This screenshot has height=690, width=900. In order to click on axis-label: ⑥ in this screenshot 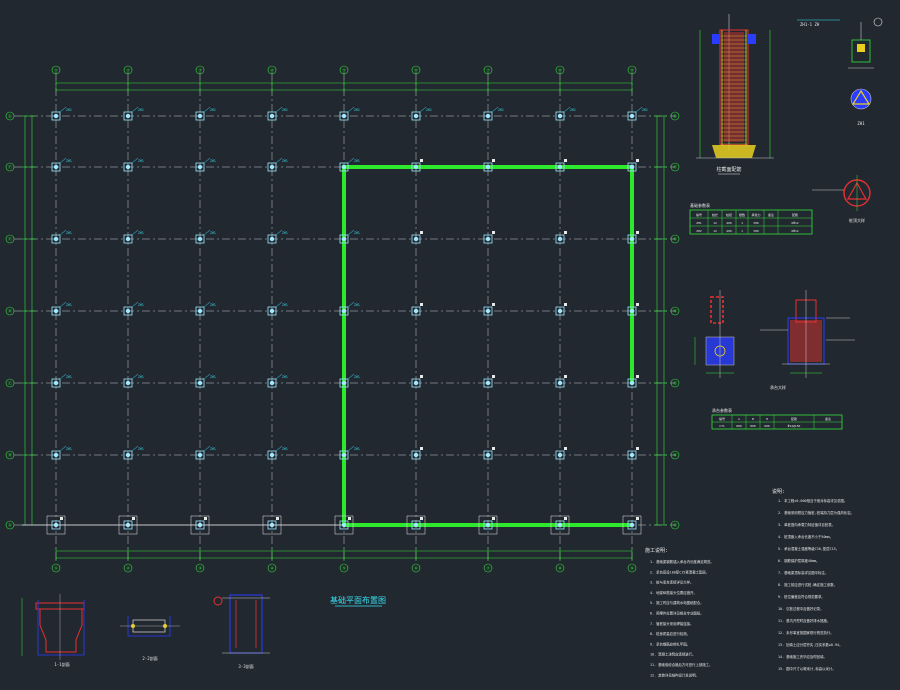, I will do `click(416, 568)`.